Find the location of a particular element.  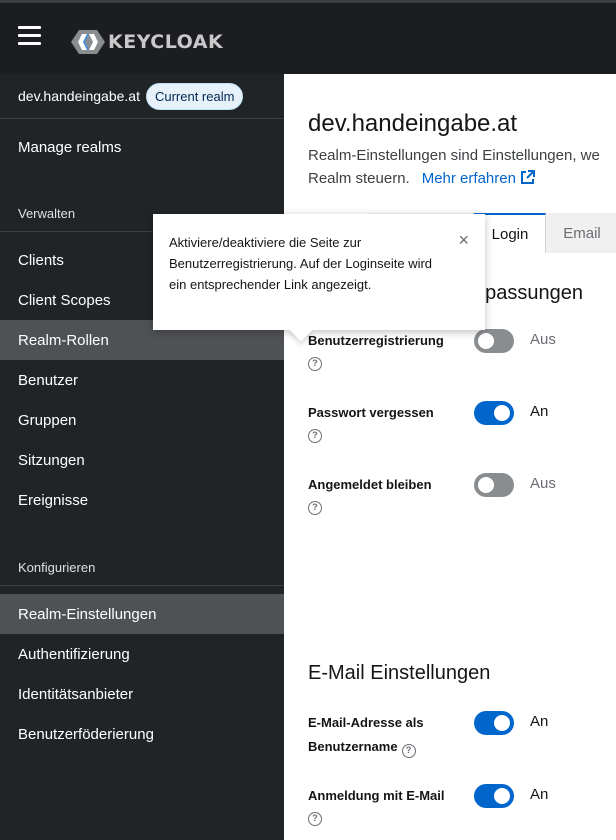

sidebar-item-gruppen: Gruppen is located at coordinates (142, 420).